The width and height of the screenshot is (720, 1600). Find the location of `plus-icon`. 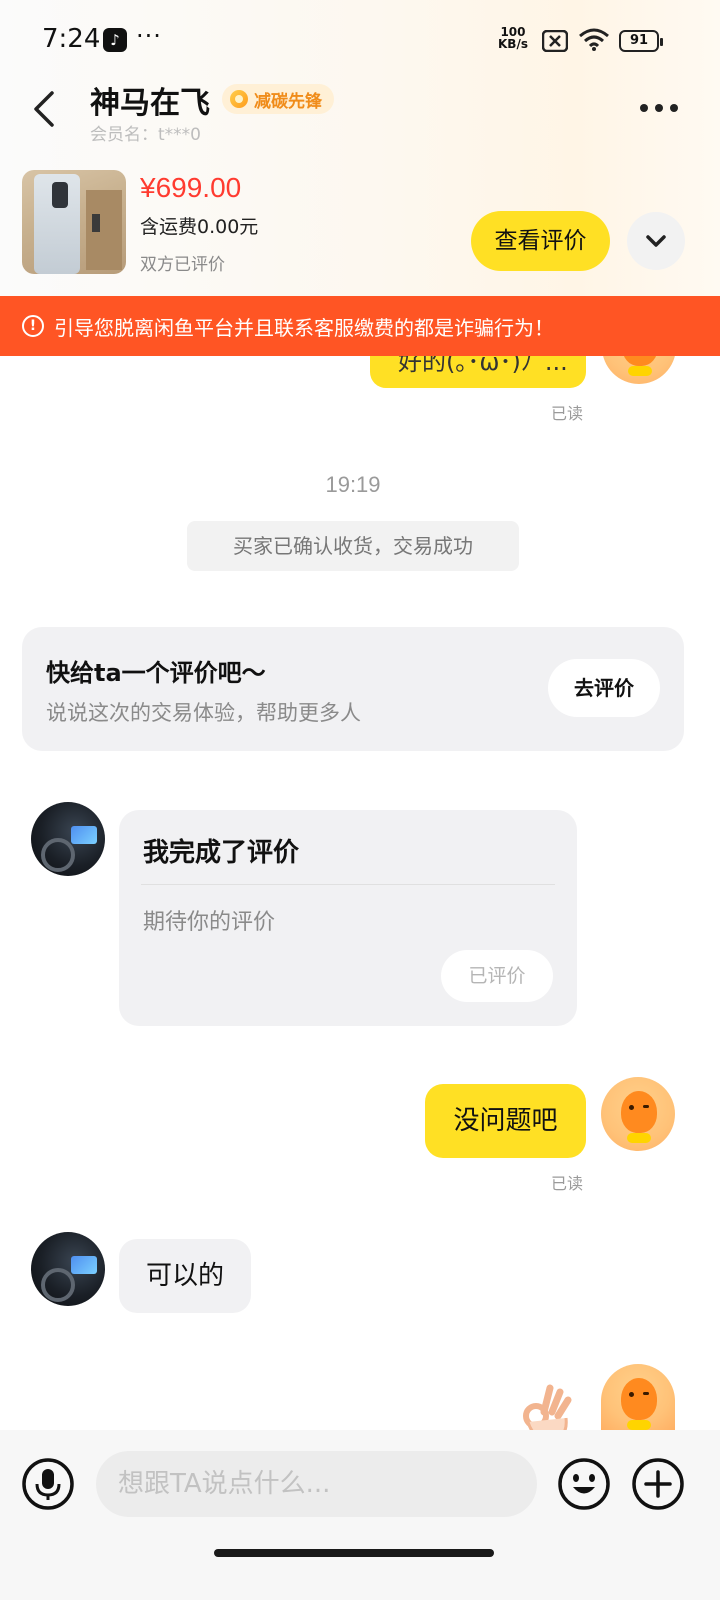

plus-icon is located at coordinates (658, 1486).